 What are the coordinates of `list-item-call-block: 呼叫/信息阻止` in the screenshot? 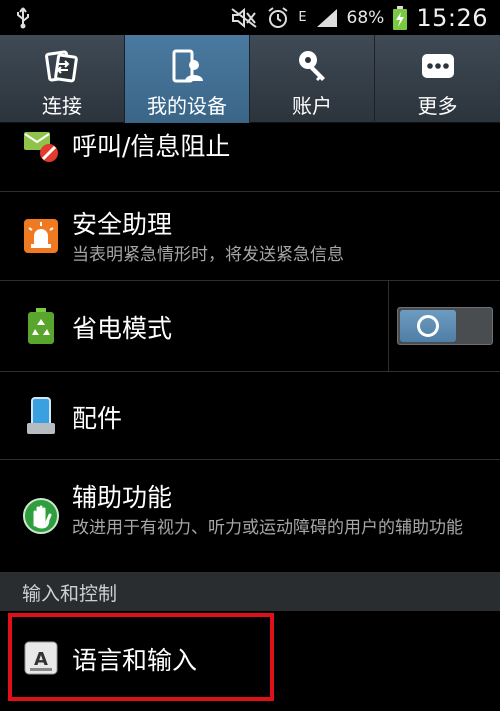 It's located at (250, 157).